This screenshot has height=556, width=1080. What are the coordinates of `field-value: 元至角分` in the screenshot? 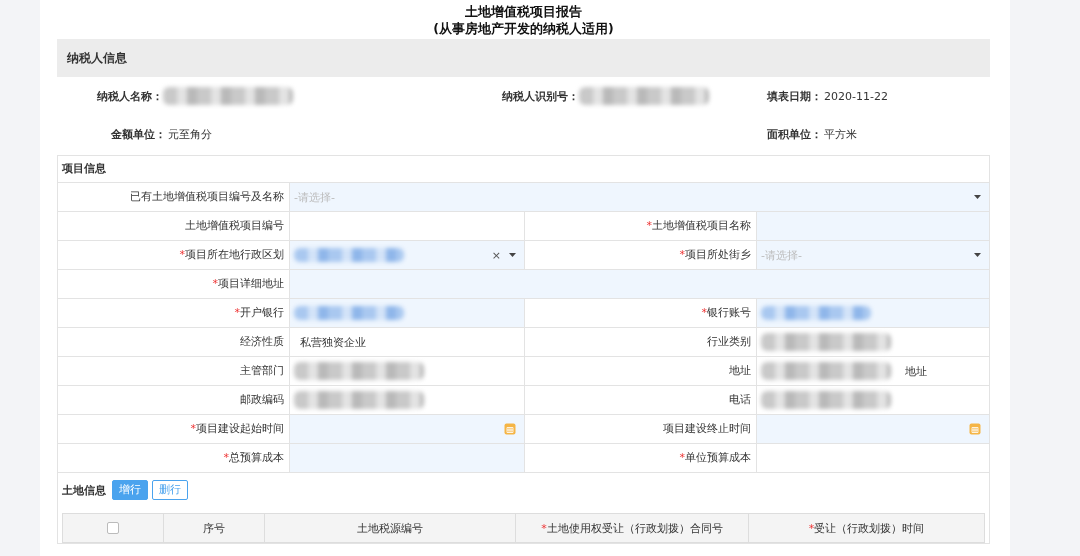 It's located at (190, 134).